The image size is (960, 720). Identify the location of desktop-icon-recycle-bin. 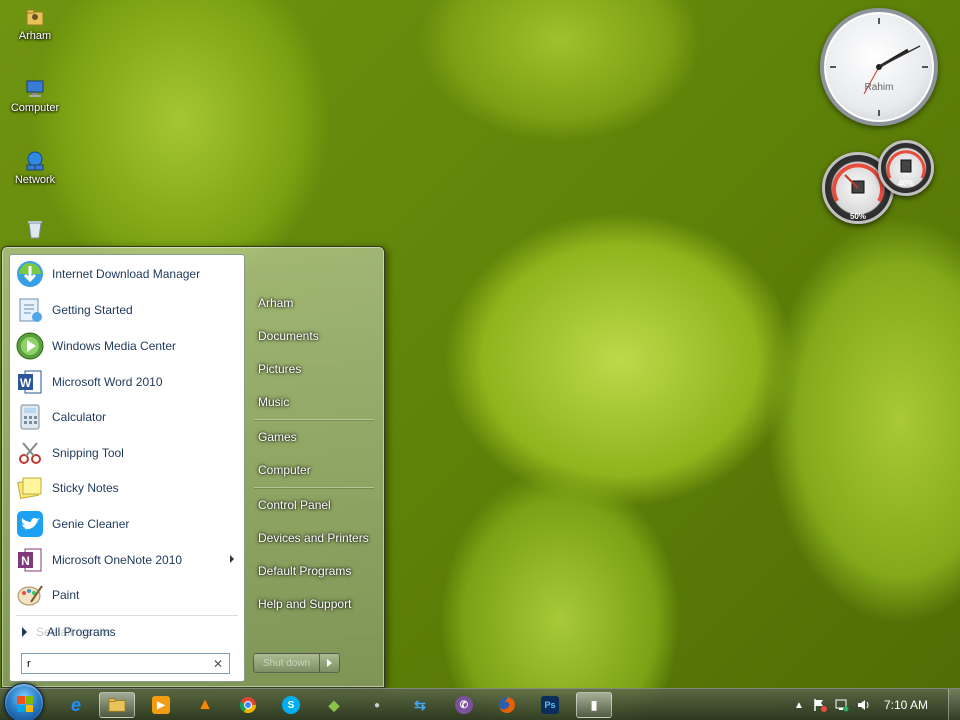
(35, 230).